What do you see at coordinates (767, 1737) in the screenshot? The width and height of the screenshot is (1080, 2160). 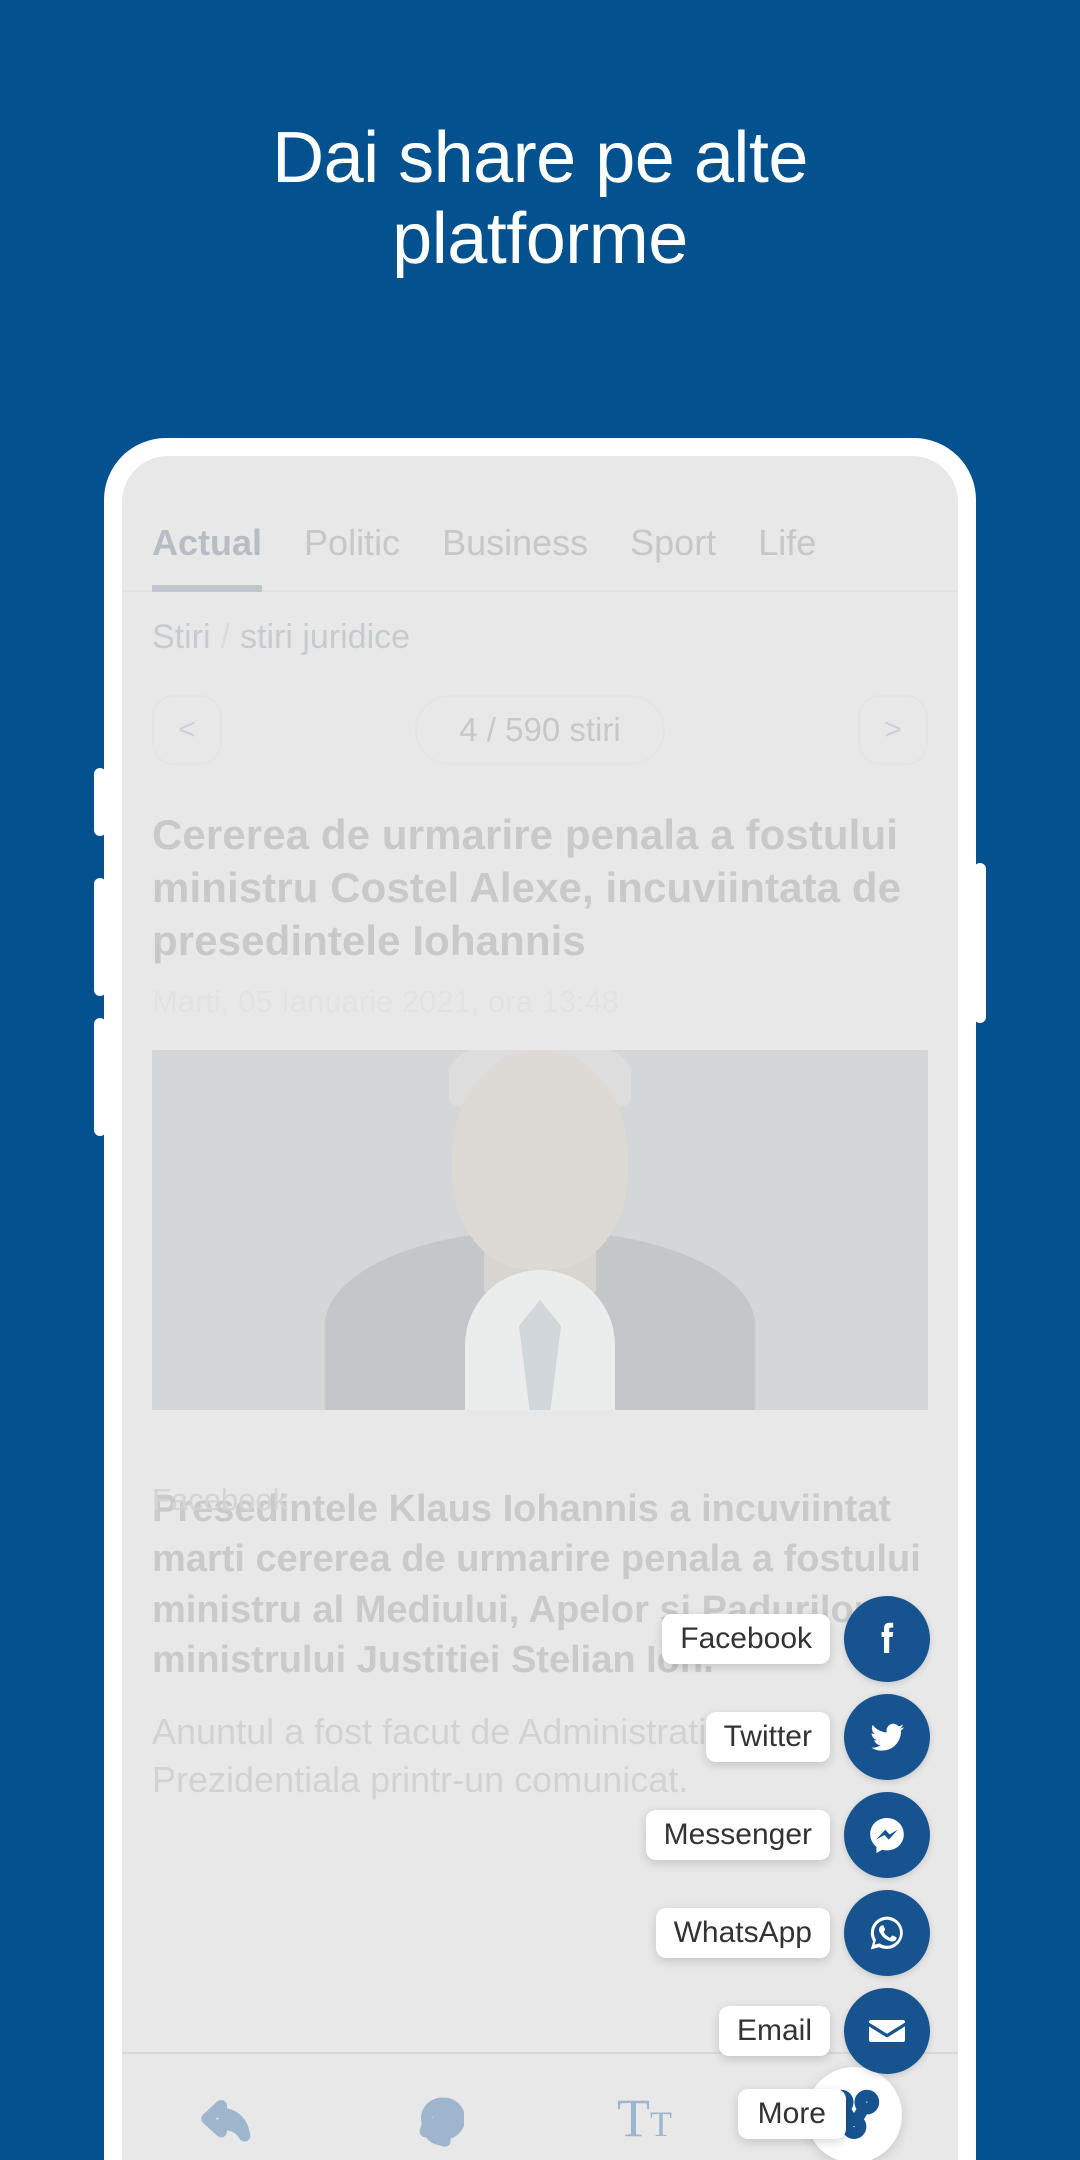 I see `share-option-label: Twitter` at bounding box center [767, 1737].